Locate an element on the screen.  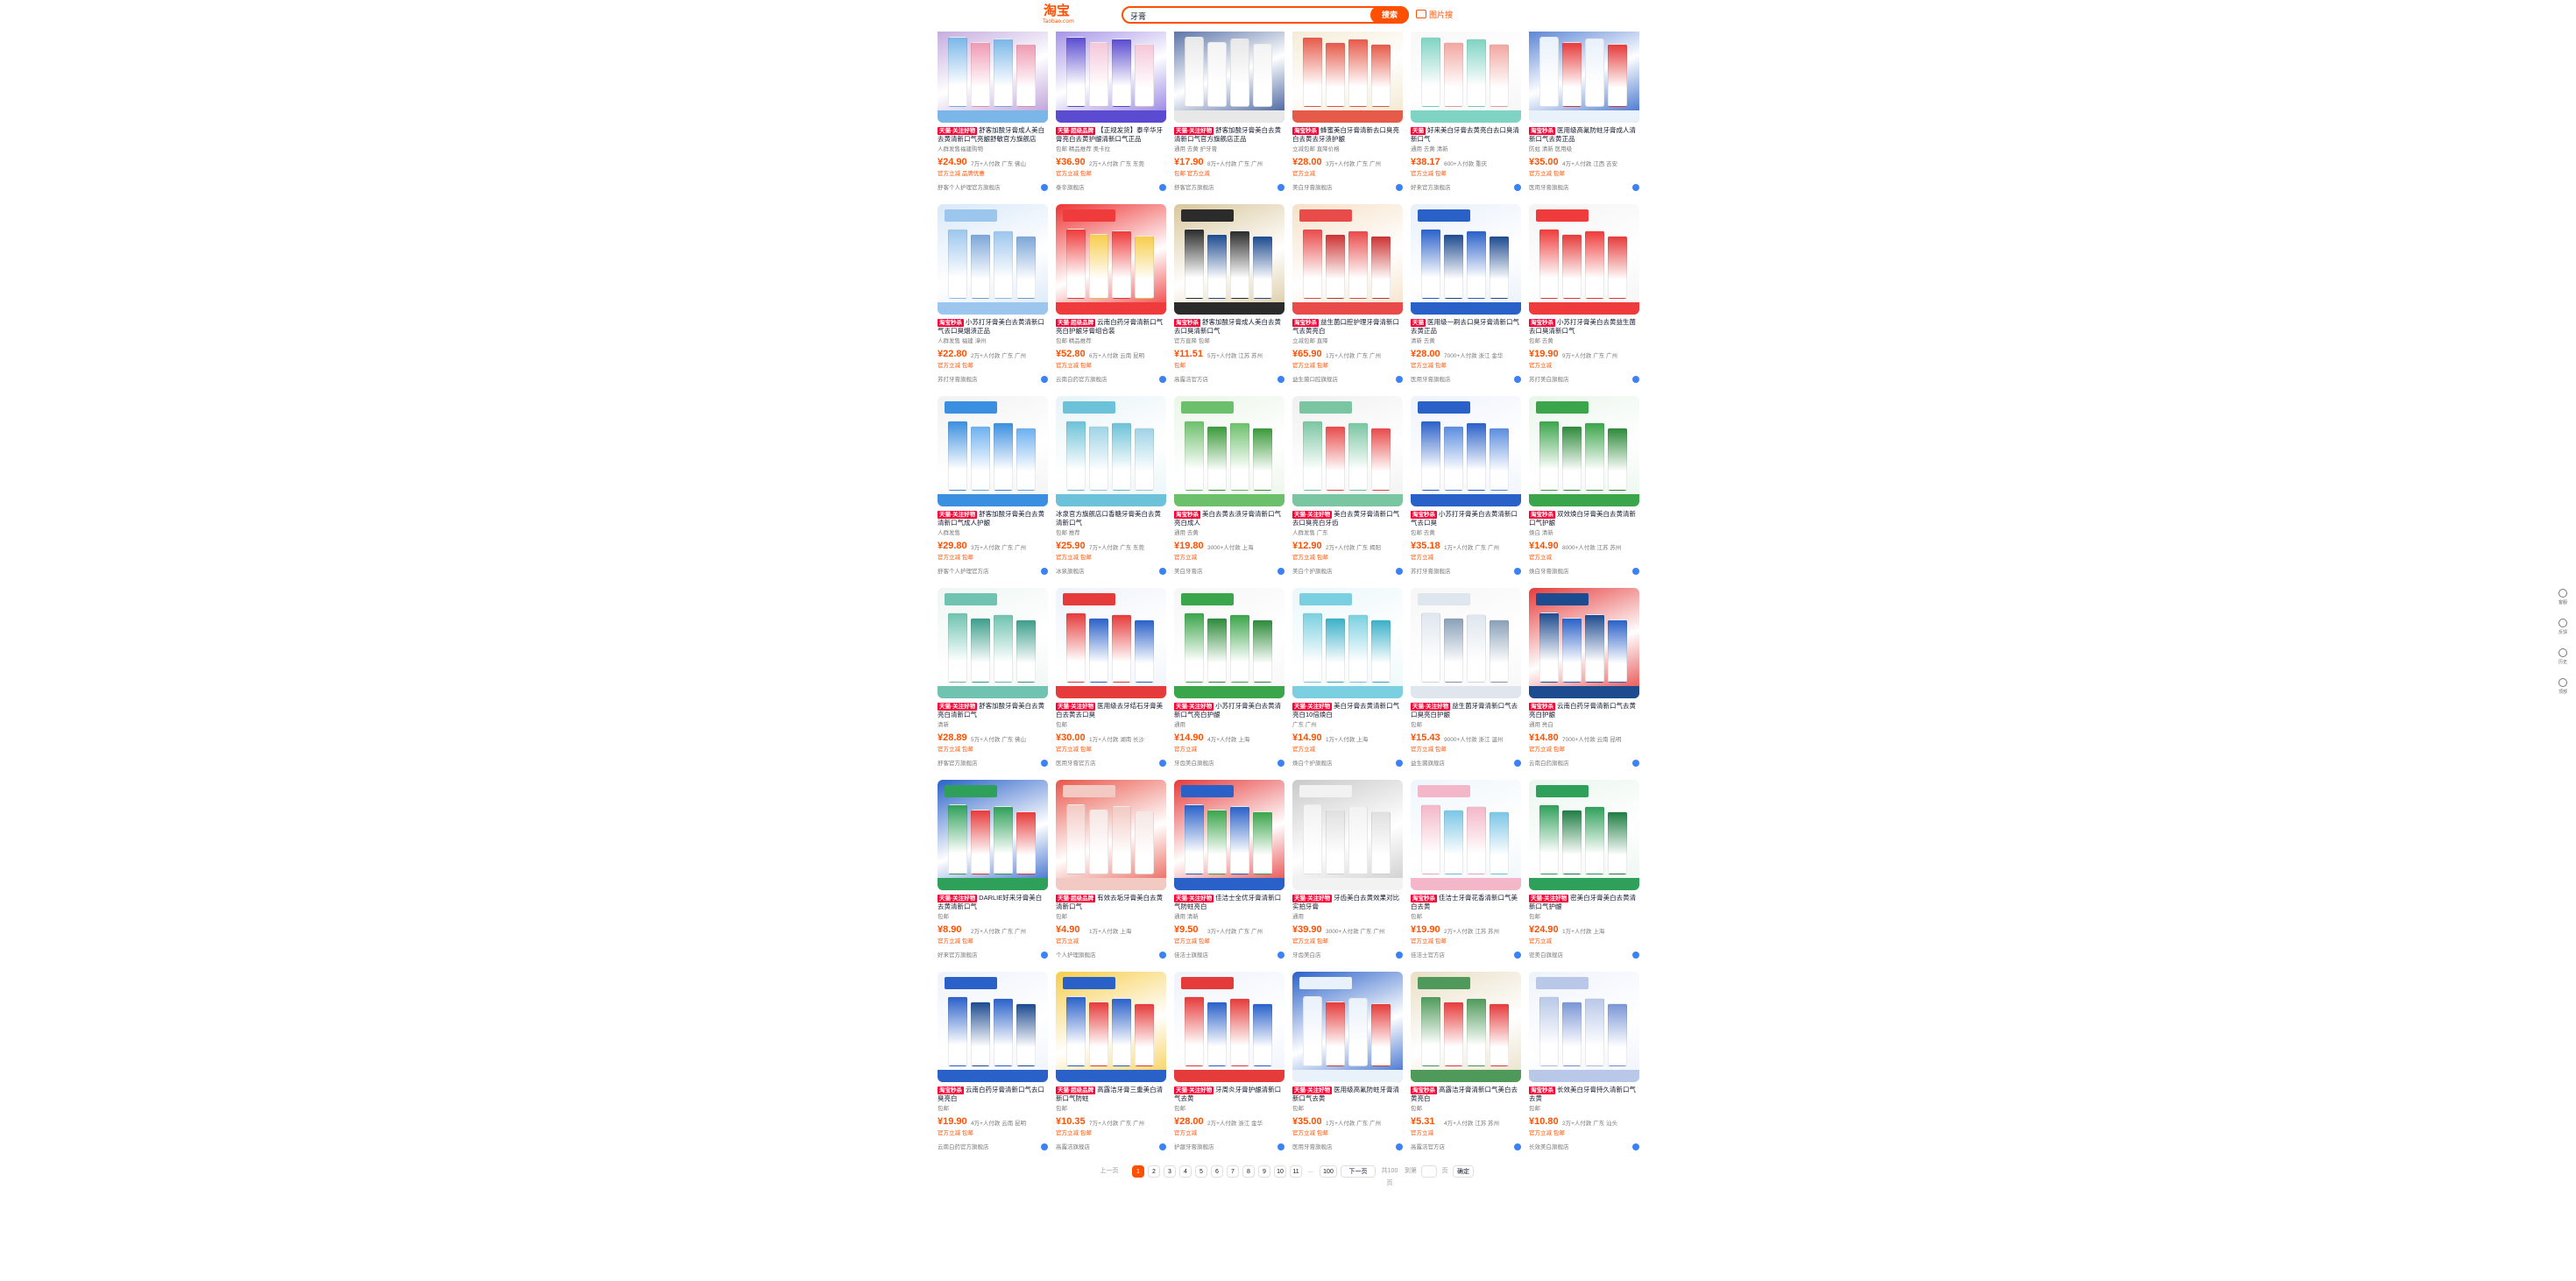
shop-name: 苏打美白旗舰店 is located at coordinates (1580, 380).